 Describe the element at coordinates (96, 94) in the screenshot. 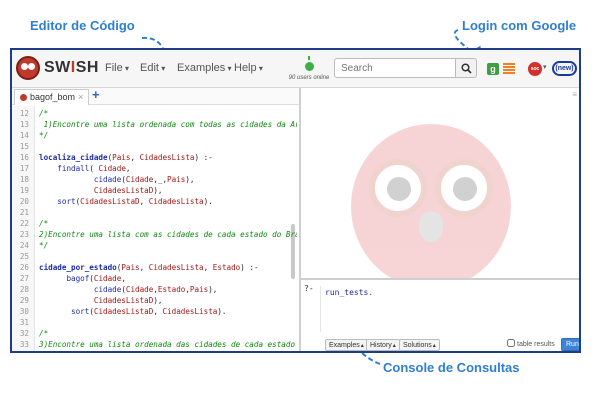

I see `add-tab-button: +` at that location.